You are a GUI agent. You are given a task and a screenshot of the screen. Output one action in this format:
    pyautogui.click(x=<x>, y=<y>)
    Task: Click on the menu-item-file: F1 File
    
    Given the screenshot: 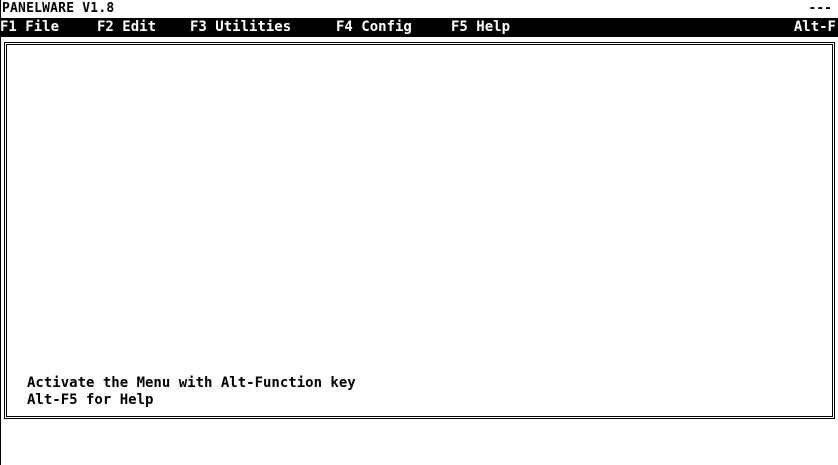 What is the action you would take?
    pyautogui.click(x=29, y=27)
    